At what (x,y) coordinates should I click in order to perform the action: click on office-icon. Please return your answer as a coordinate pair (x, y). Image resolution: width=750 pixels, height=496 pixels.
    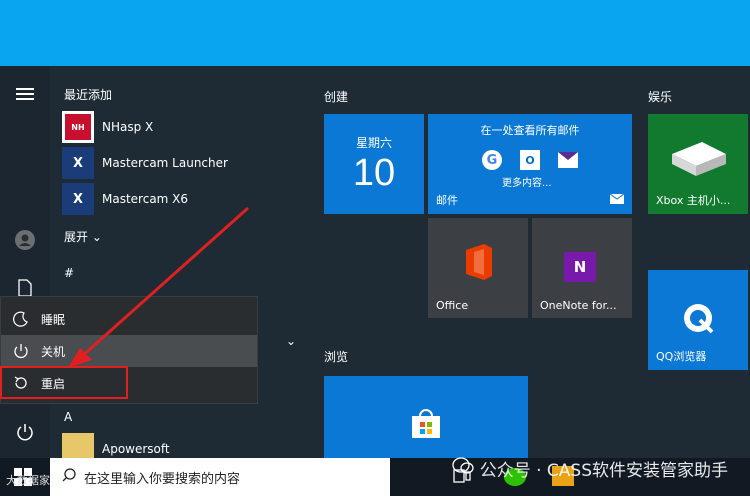
    Looking at the image, I should click on (478, 264).